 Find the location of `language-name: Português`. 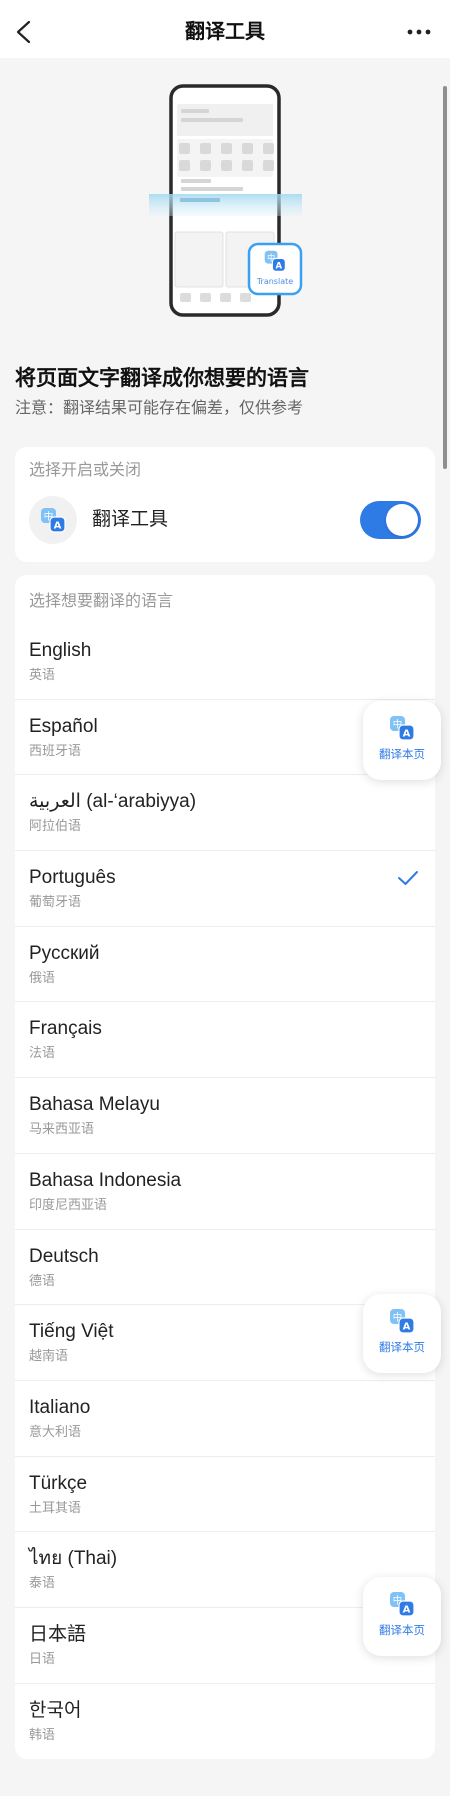

language-name: Português is located at coordinates (72, 878).